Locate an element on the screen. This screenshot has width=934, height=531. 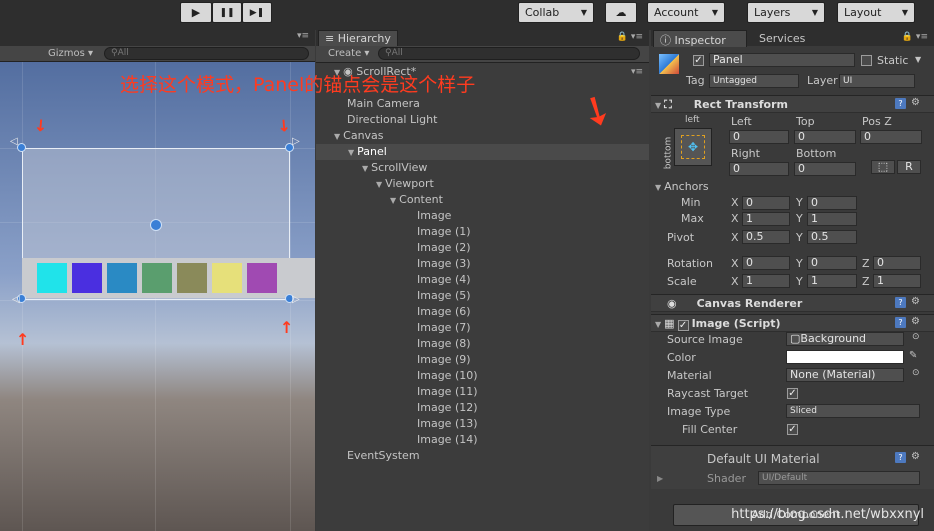
canvas-renderer-header: ◉ Canvas Renderer is located at coordinates (792, 303).